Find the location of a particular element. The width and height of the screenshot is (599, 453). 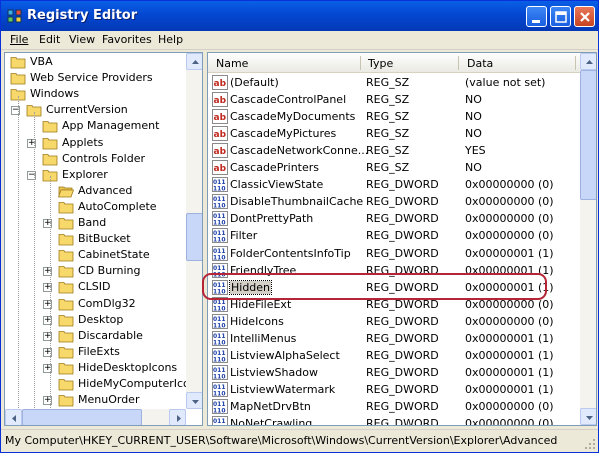

list-row: ab CascadePrinters REG_SZ NO is located at coordinates (394, 167).